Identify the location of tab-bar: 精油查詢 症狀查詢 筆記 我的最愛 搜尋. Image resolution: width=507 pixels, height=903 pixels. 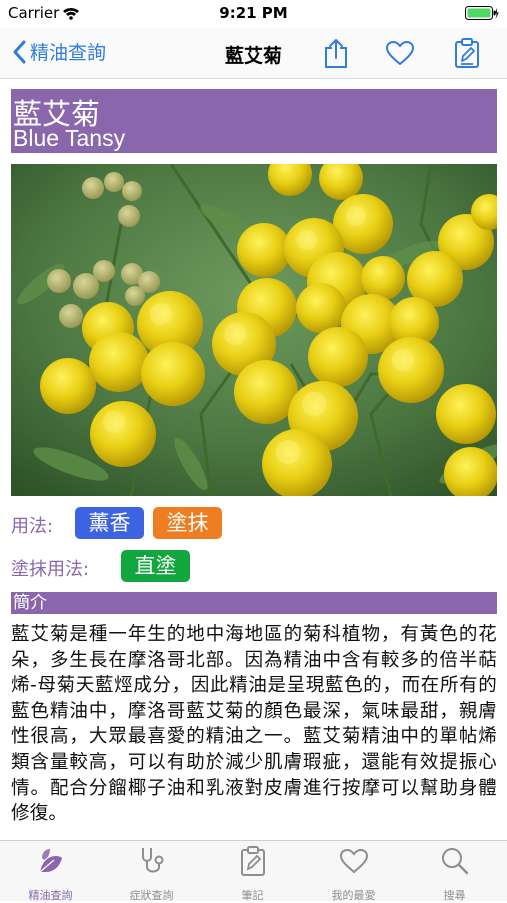
(253, 871).